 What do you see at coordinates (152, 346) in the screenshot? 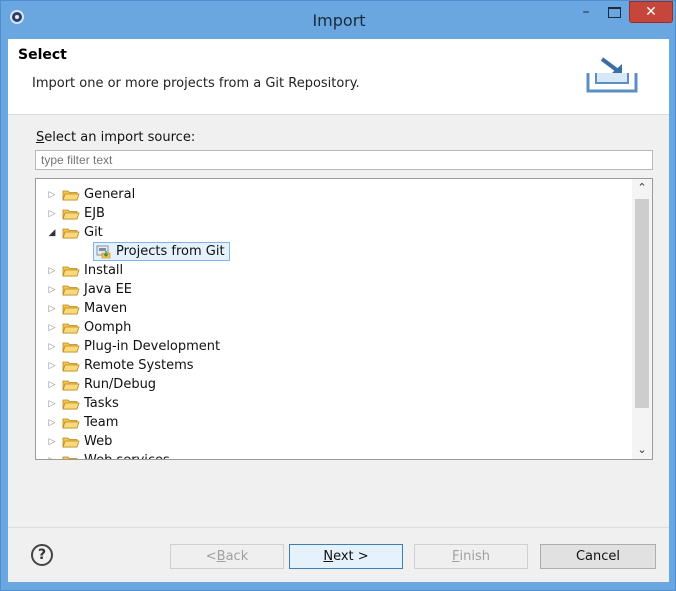
I see `tree-item-label: Plug-in Development` at bounding box center [152, 346].